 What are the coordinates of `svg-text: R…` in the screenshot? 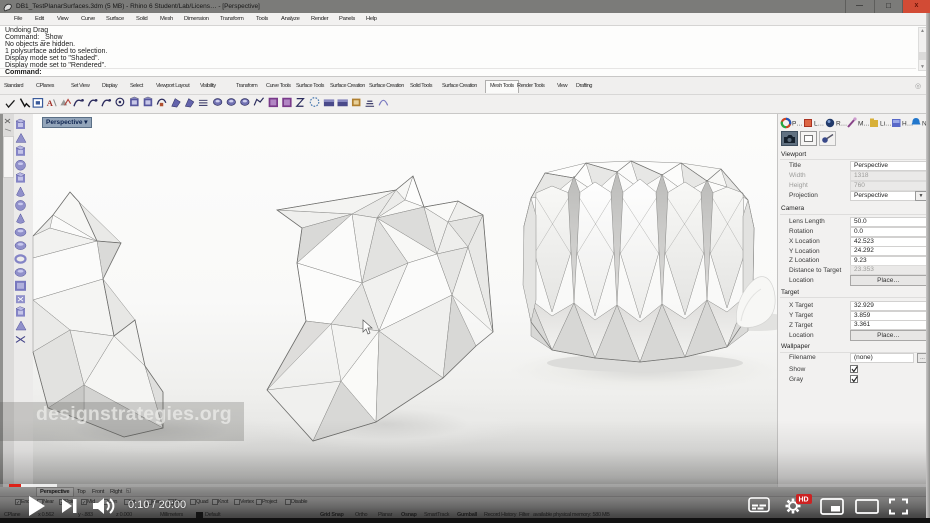 It's located at (841, 124).